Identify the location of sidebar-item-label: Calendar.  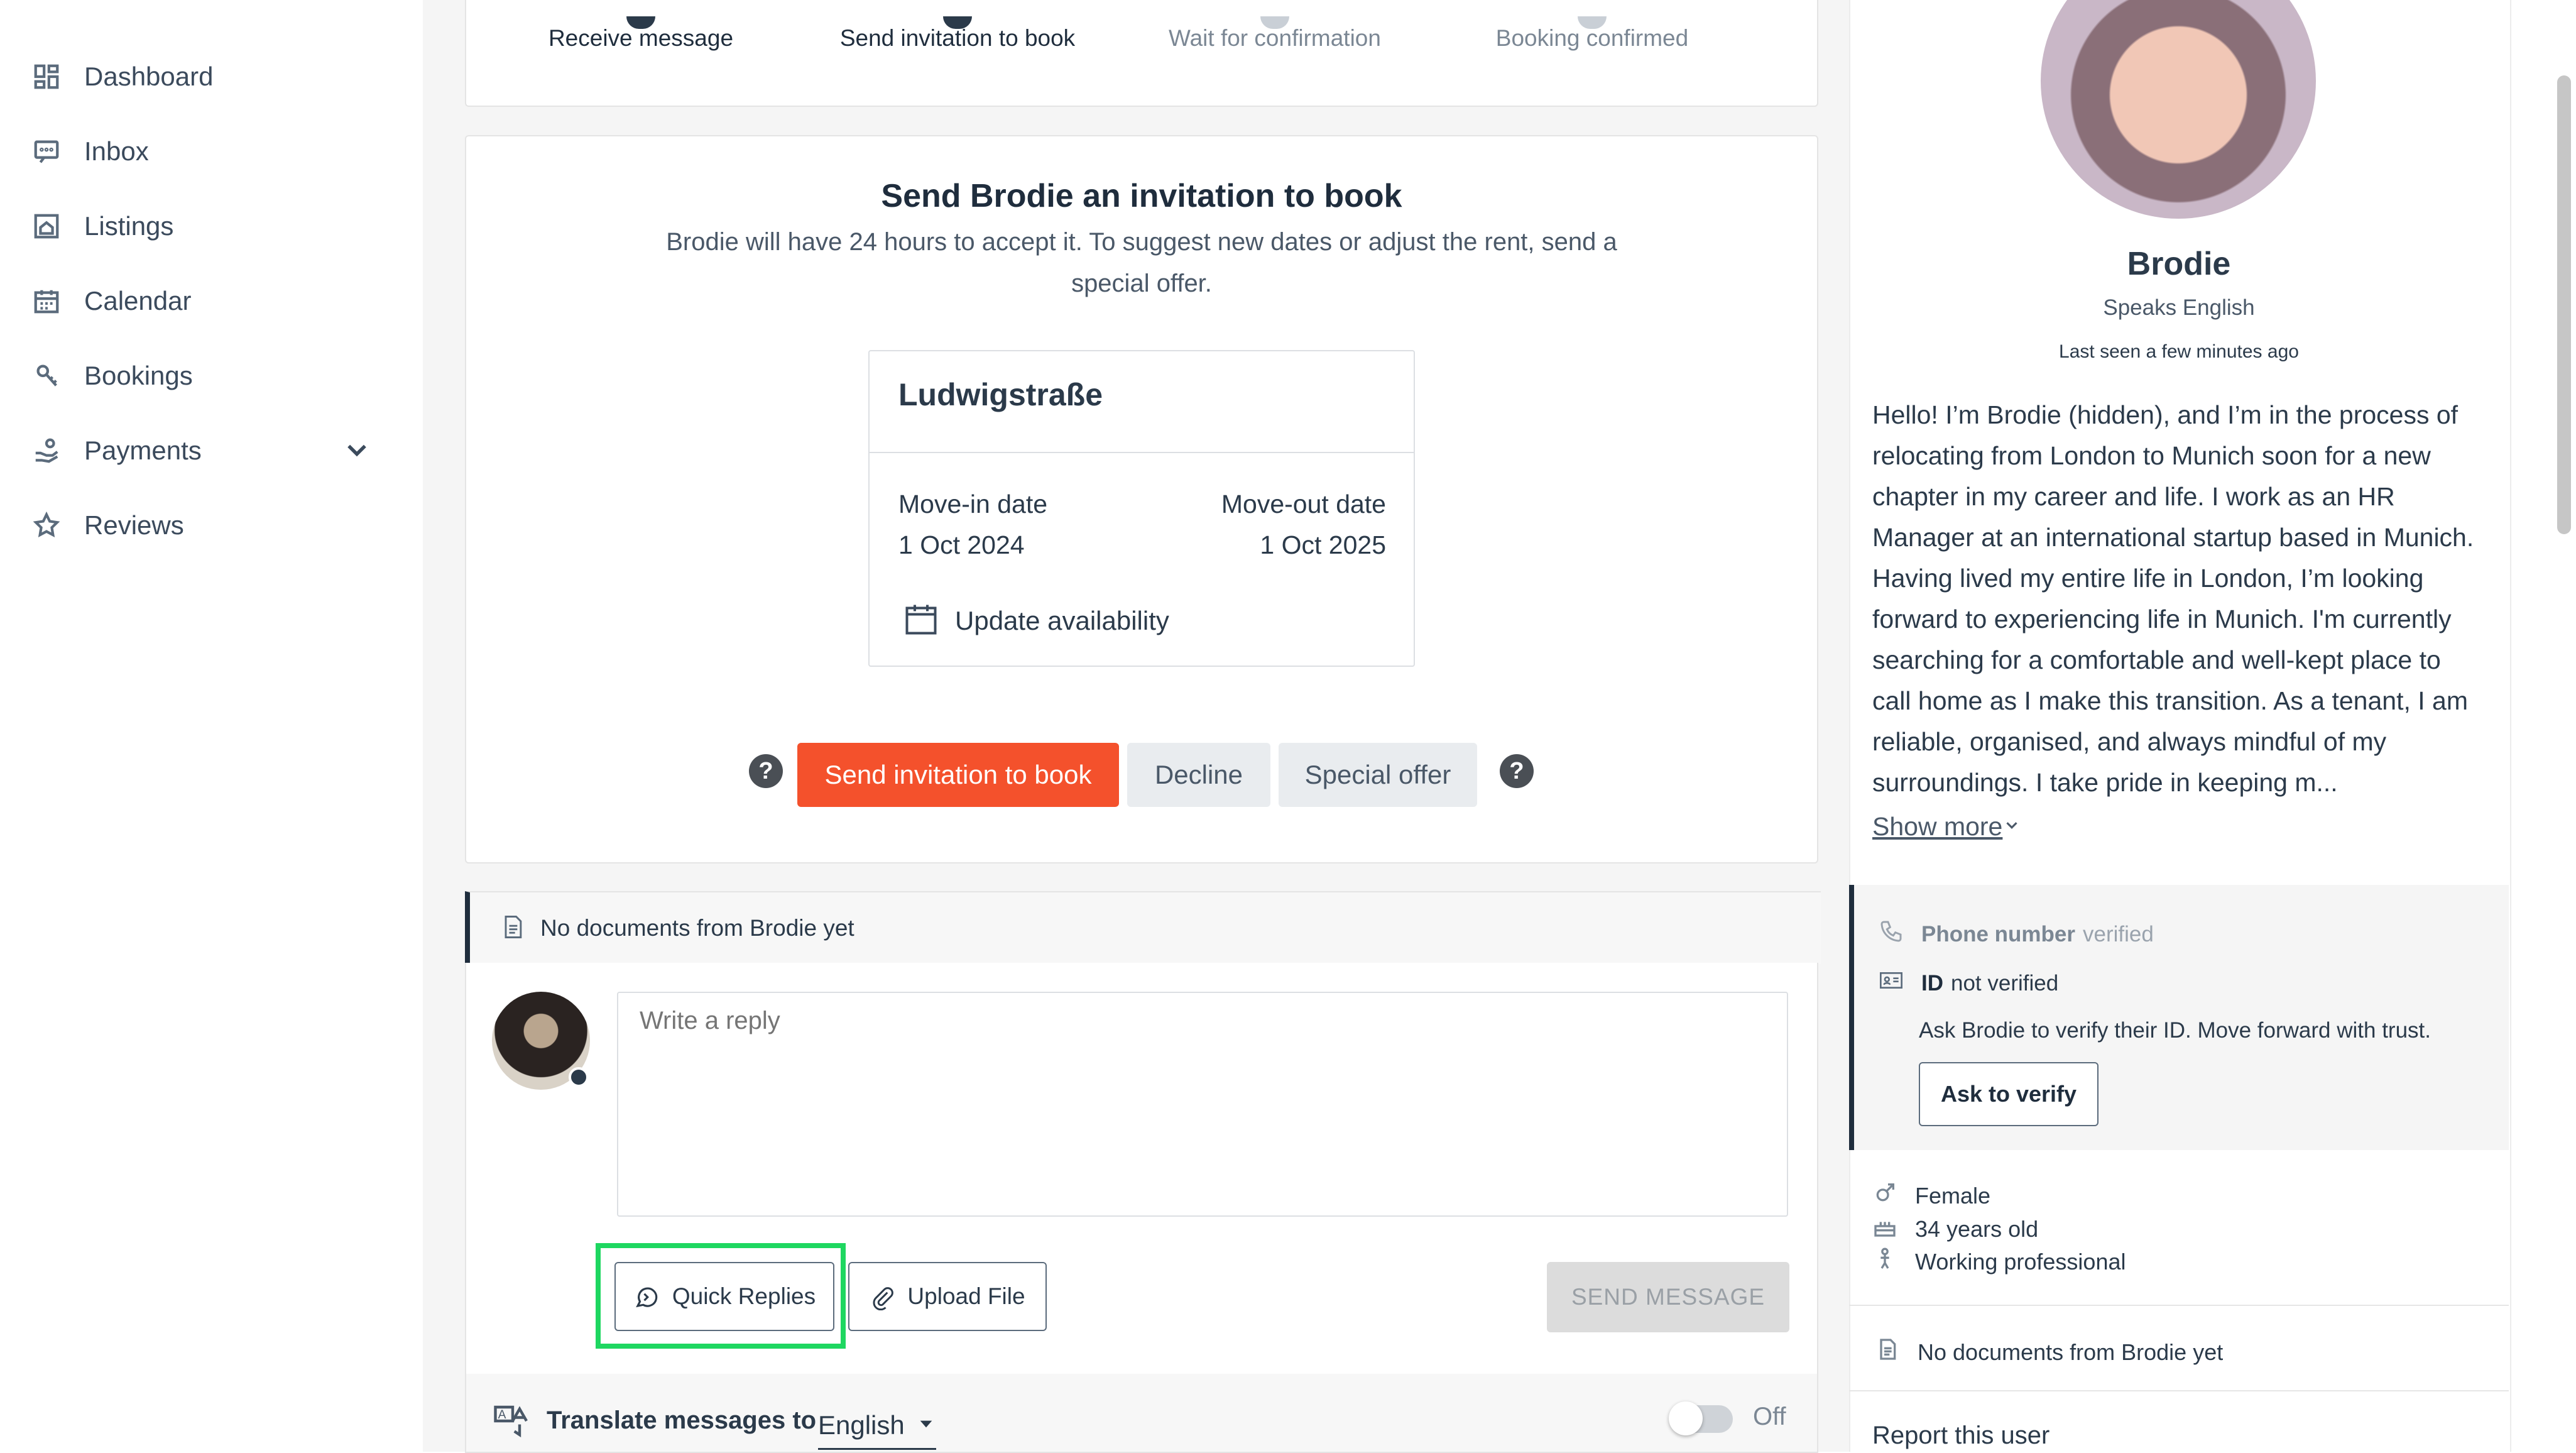
(138, 300).